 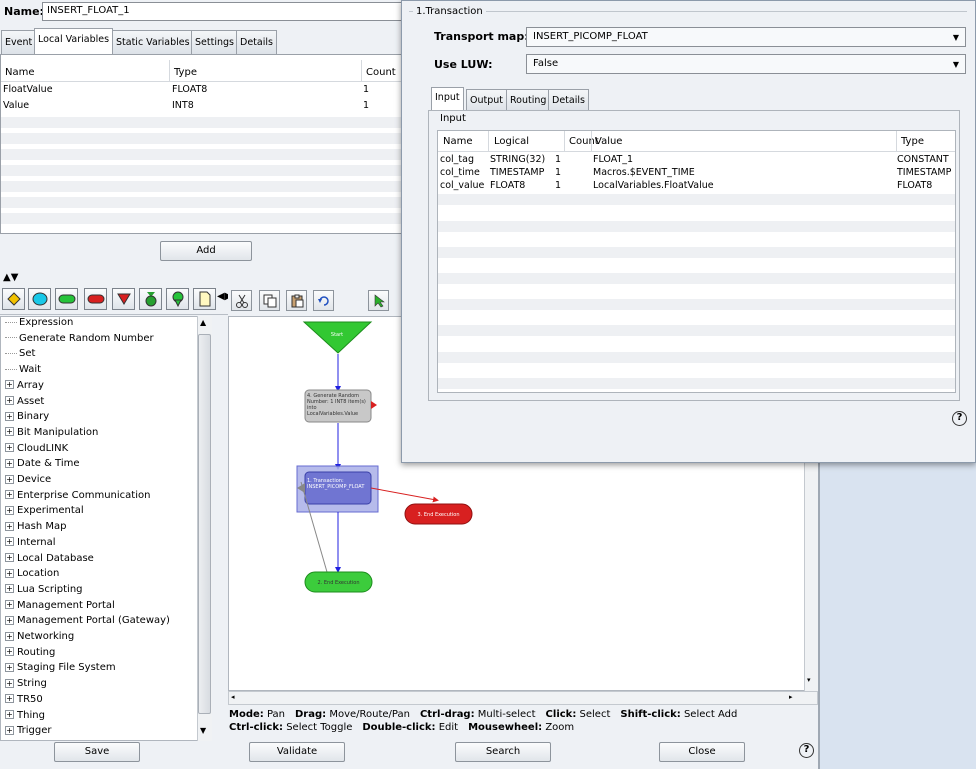 What do you see at coordinates (44, 513) in the screenshot?
I see `tree-item: + Experimental` at bounding box center [44, 513].